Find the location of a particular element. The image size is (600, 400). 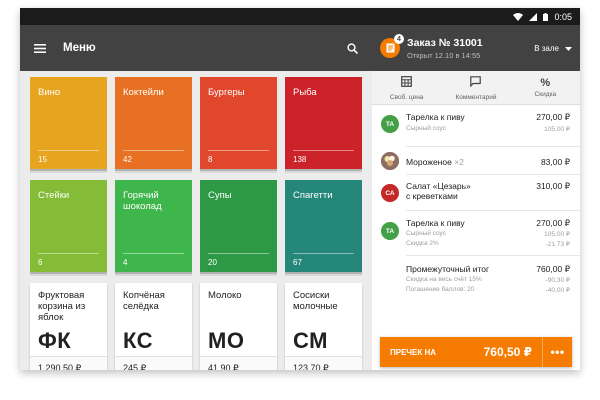

product-abbreviation: ФК is located at coordinates (55, 340).